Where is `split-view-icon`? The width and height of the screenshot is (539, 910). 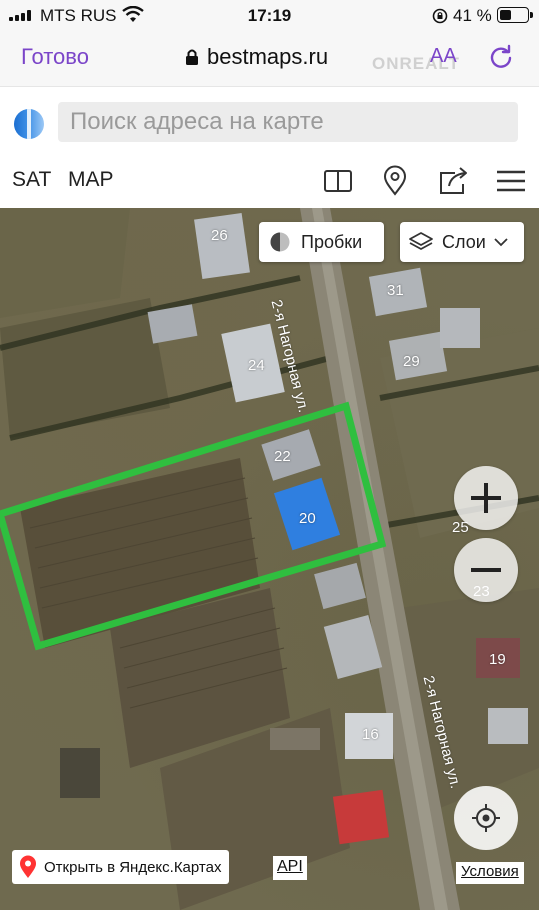
split-view-icon is located at coordinates (338, 181).